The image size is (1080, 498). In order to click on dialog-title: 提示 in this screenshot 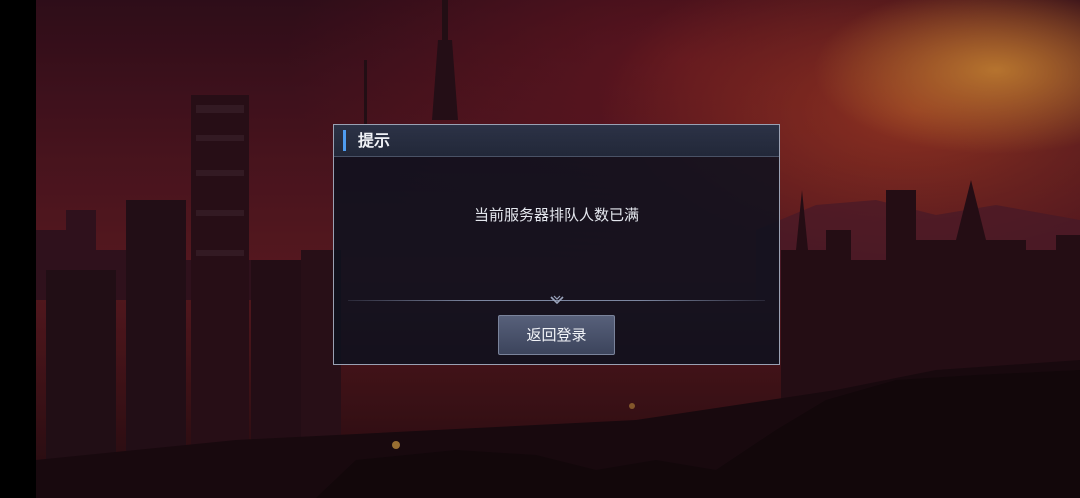, I will do `click(374, 140)`.